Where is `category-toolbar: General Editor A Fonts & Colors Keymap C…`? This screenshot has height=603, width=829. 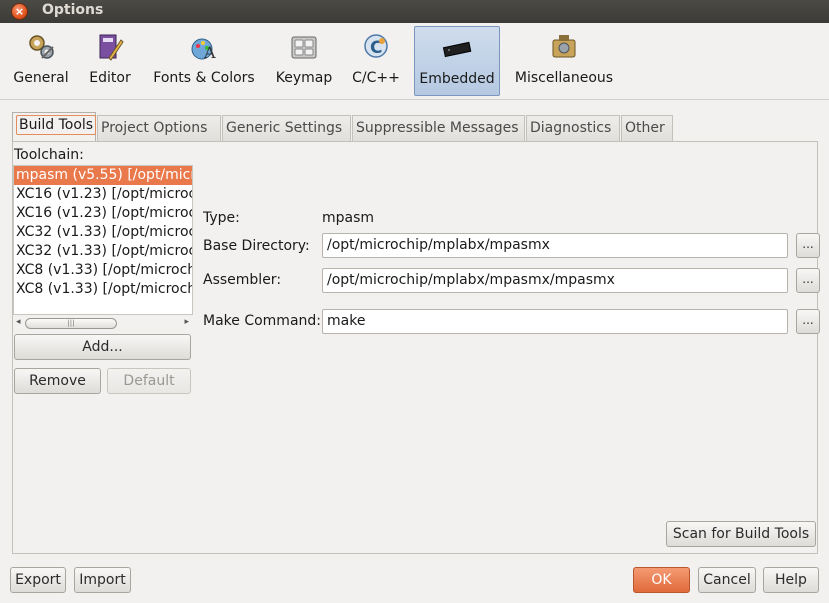 category-toolbar: General Editor A Fonts & Colors Keymap C… is located at coordinates (414, 61).